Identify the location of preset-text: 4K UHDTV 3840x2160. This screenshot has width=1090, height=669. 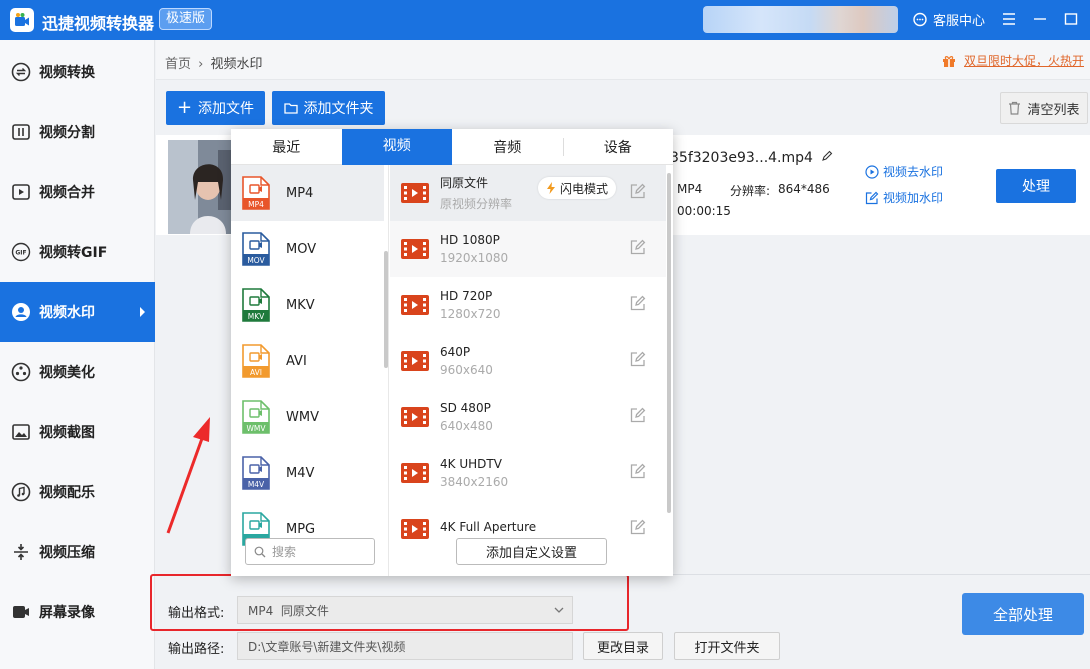
(474, 473).